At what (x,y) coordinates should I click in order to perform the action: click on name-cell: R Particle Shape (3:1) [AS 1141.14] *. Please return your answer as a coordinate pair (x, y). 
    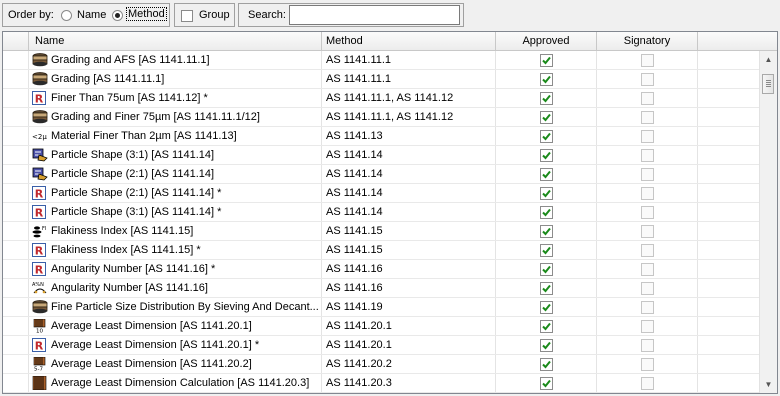
    Looking at the image, I should click on (175, 212).